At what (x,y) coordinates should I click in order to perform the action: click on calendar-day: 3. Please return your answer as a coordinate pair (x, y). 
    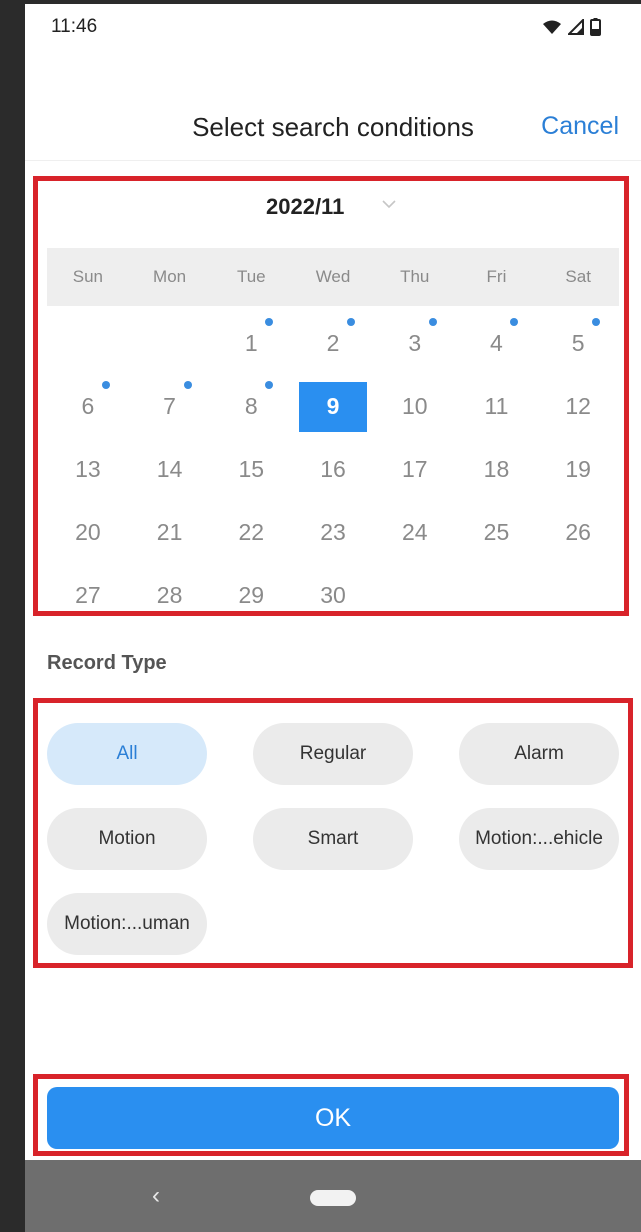
    Looking at the image, I should click on (415, 343).